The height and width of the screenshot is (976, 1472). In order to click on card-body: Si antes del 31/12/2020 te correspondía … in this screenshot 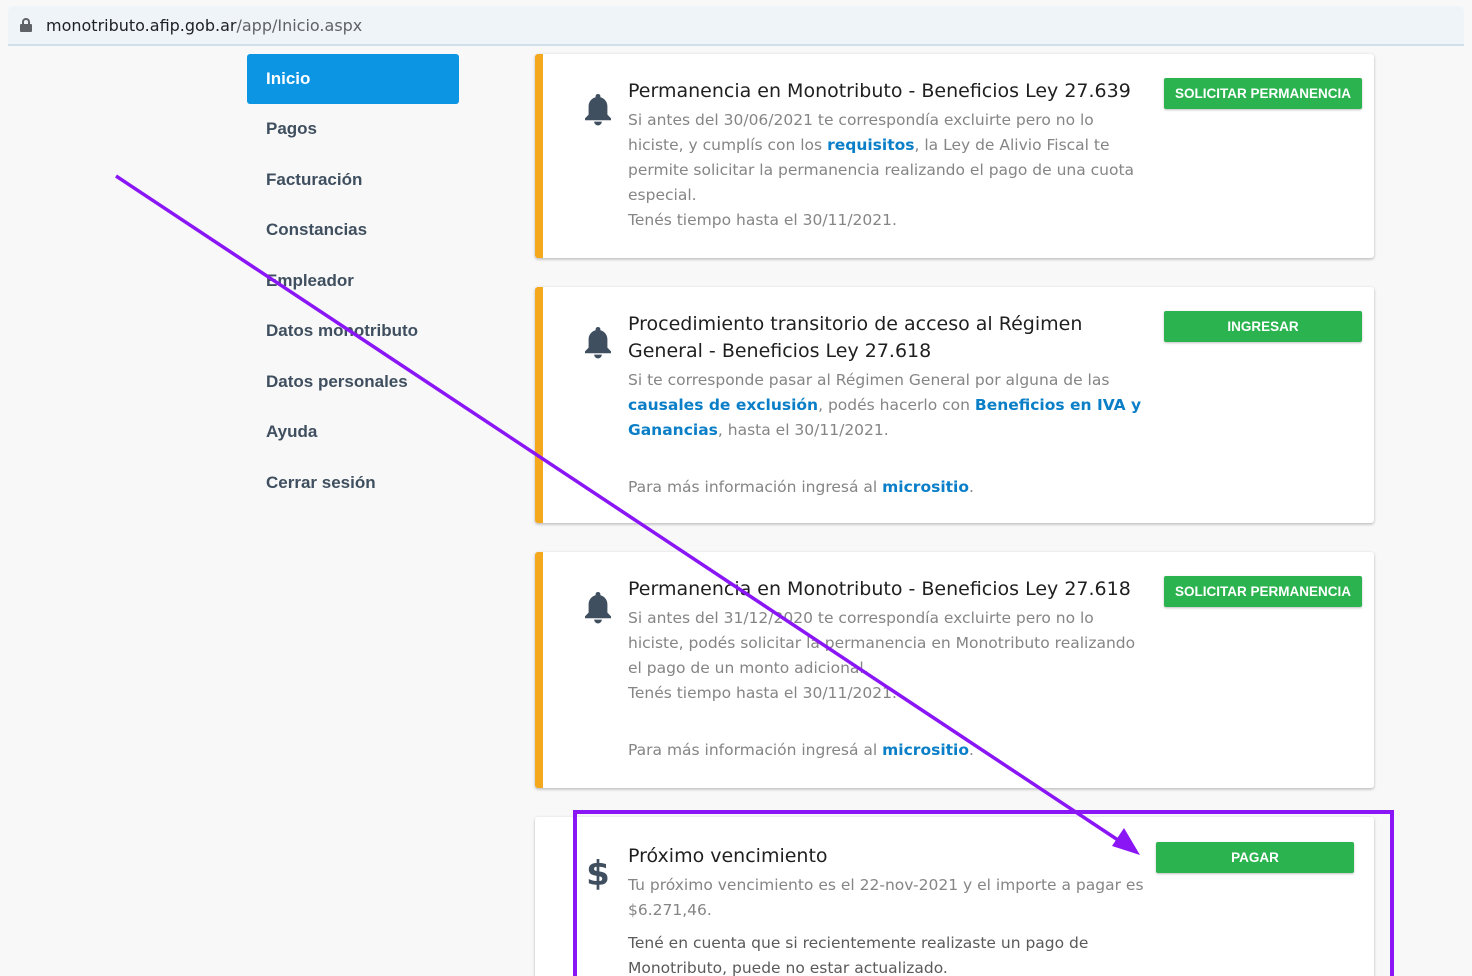, I will do `click(888, 684)`.